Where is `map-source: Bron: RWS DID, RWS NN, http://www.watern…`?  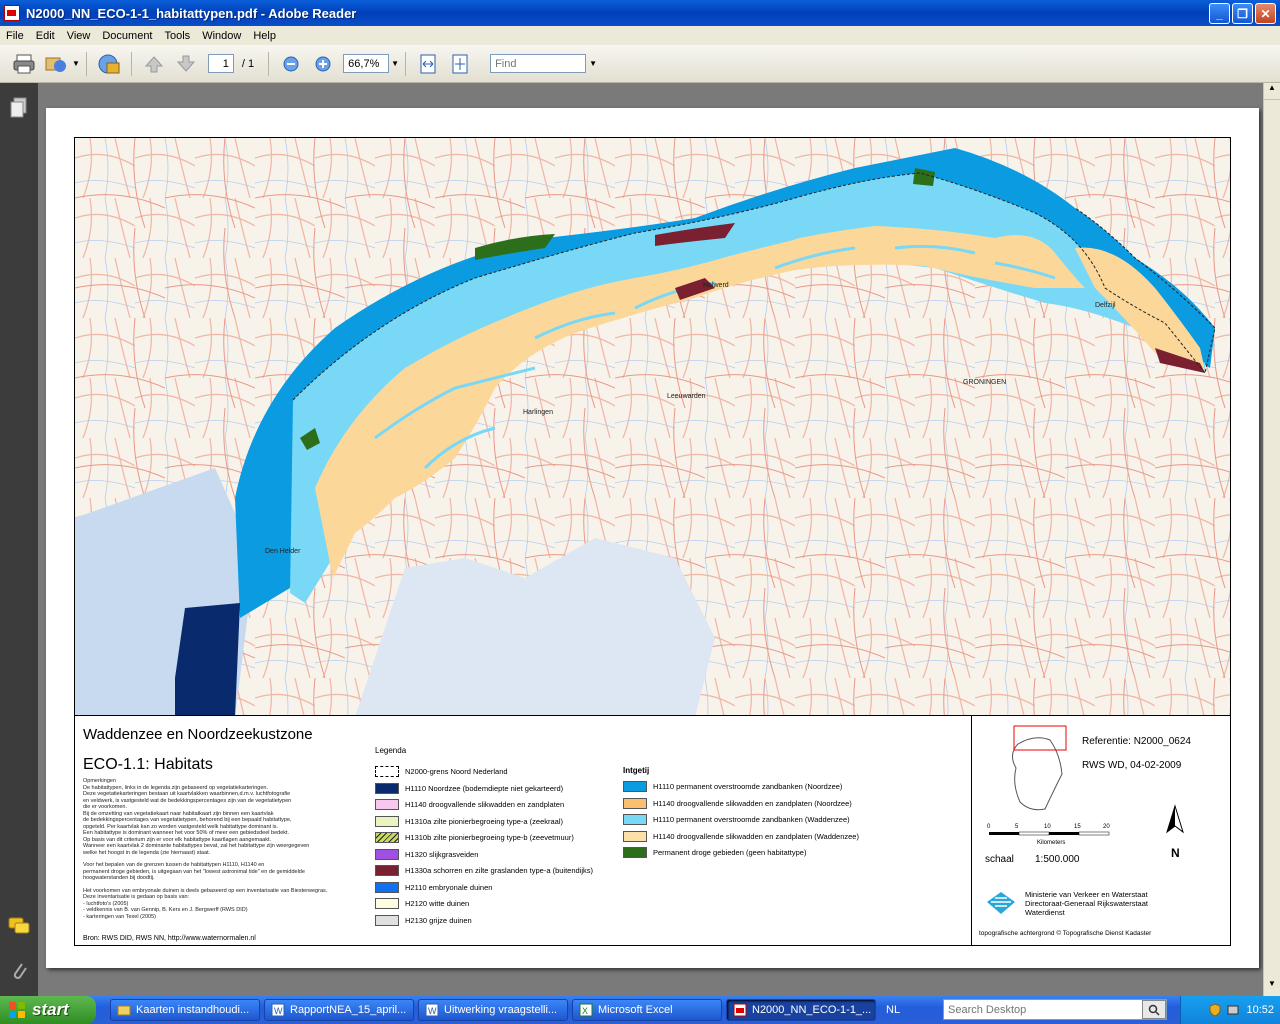 map-source: Bron: RWS DID, RWS NN, http://www.watern… is located at coordinates (169, 938).